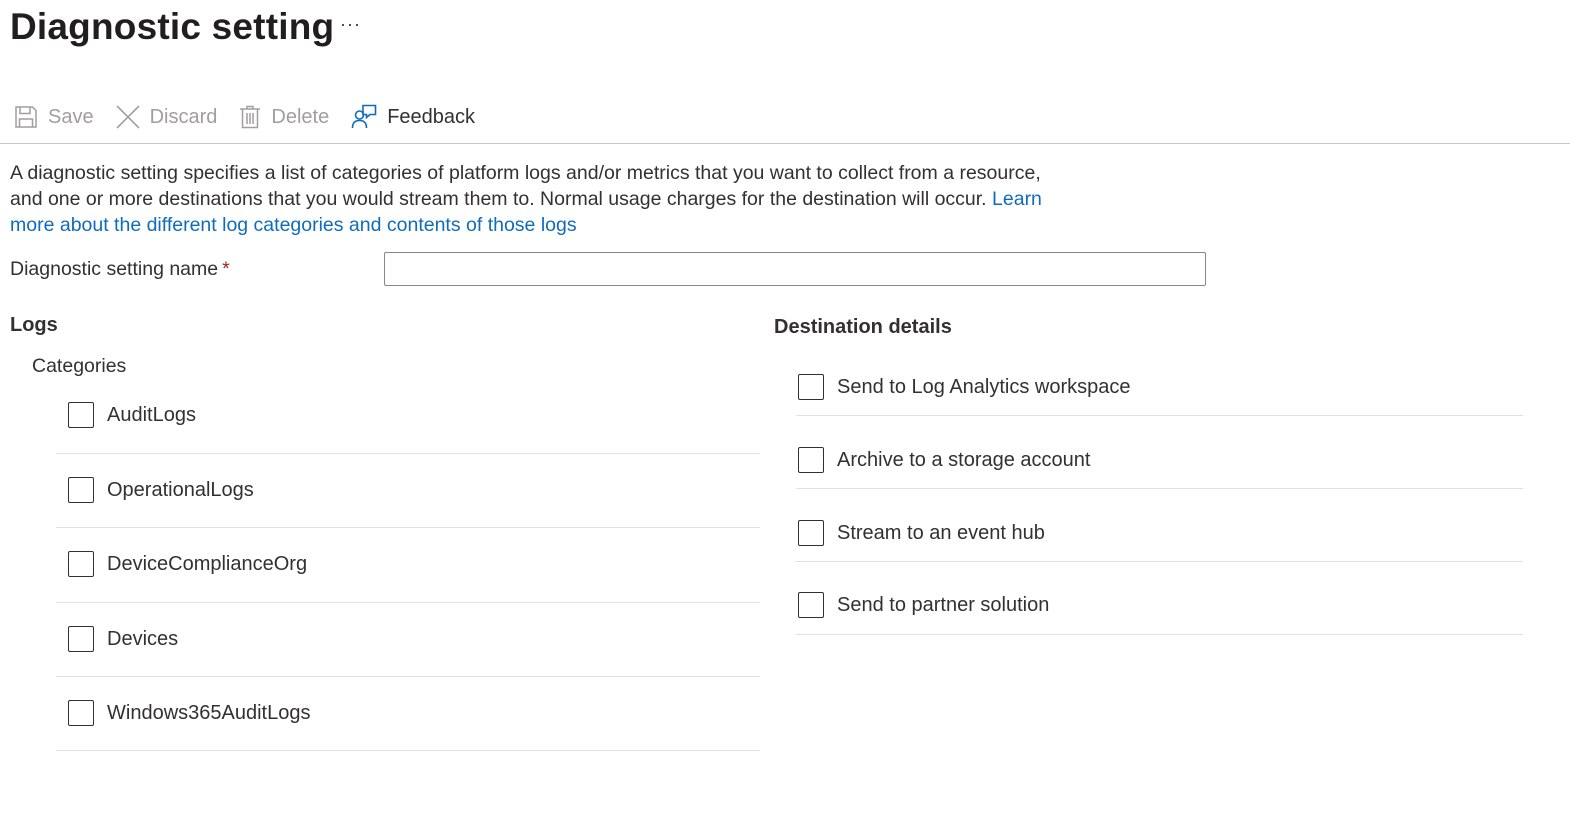 The image size is (1570, 832). I want to click on checkbox-label: Windows365AuditLogs, so click(209, 712).